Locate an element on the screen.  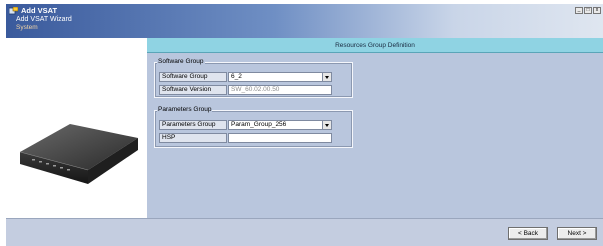
vsat-modem-image is located at coordinates (78, 154).